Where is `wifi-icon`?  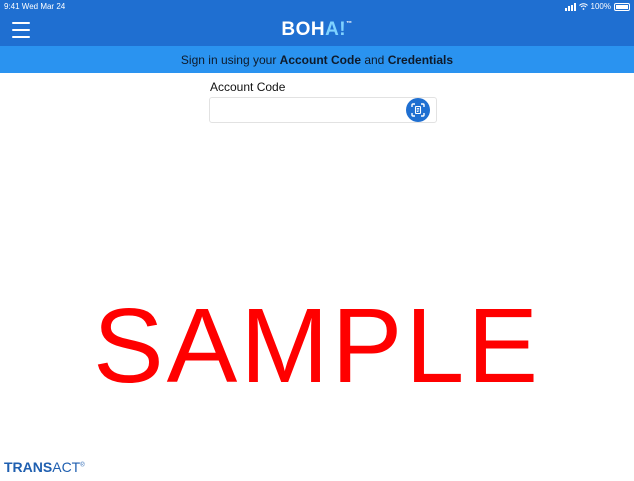 wifi-icon is located at coordinates (583, 6).